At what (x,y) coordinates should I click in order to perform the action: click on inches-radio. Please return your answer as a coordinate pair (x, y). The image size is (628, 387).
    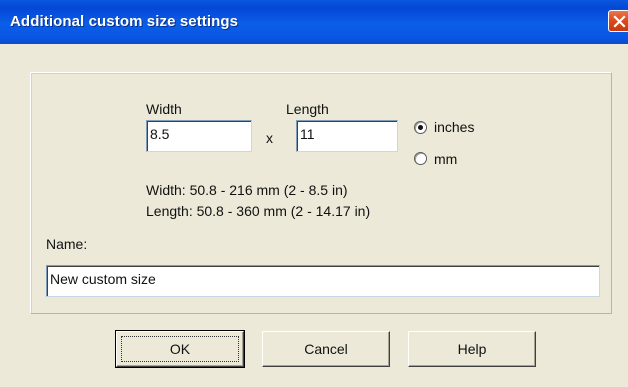
    Looking at the image, I should click on (420, 127).